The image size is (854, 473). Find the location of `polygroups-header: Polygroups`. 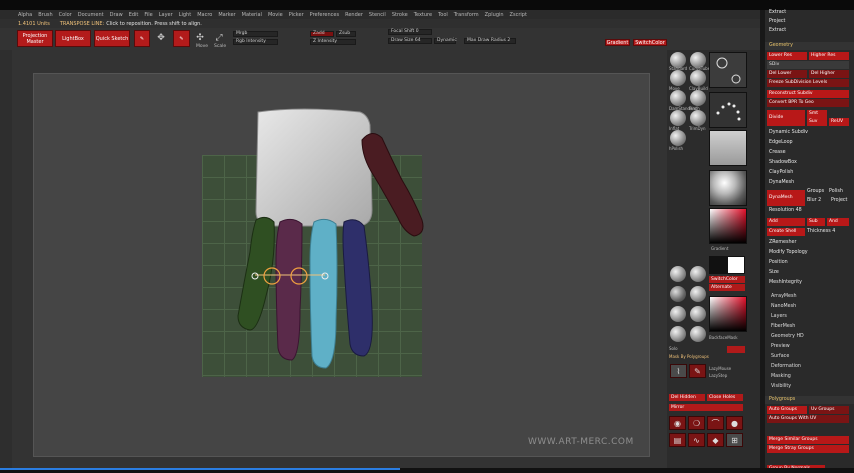

polygroups-header: Polygroups is located at coordinates (809, 400).